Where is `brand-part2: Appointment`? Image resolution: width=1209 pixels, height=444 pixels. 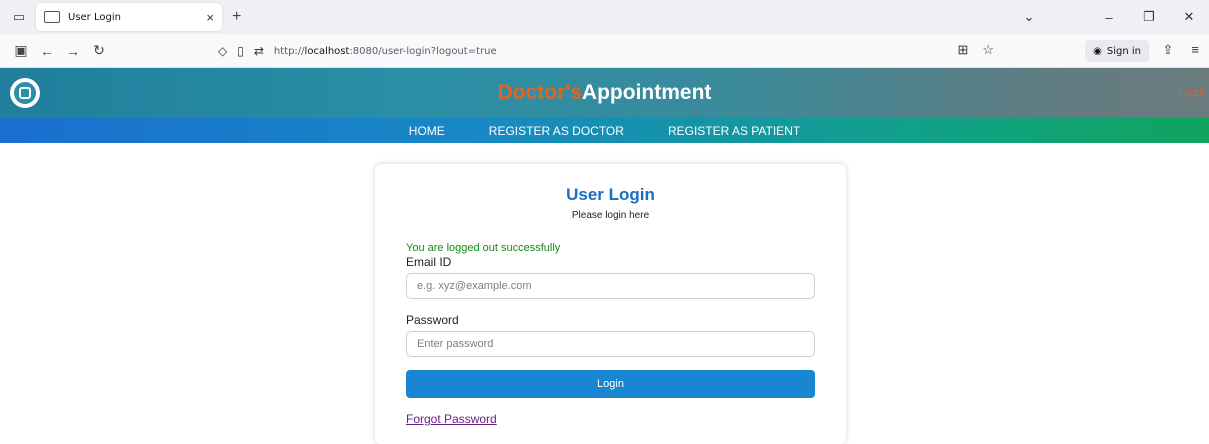
brand-part2: Appointment is located at coordinates (646, 92).